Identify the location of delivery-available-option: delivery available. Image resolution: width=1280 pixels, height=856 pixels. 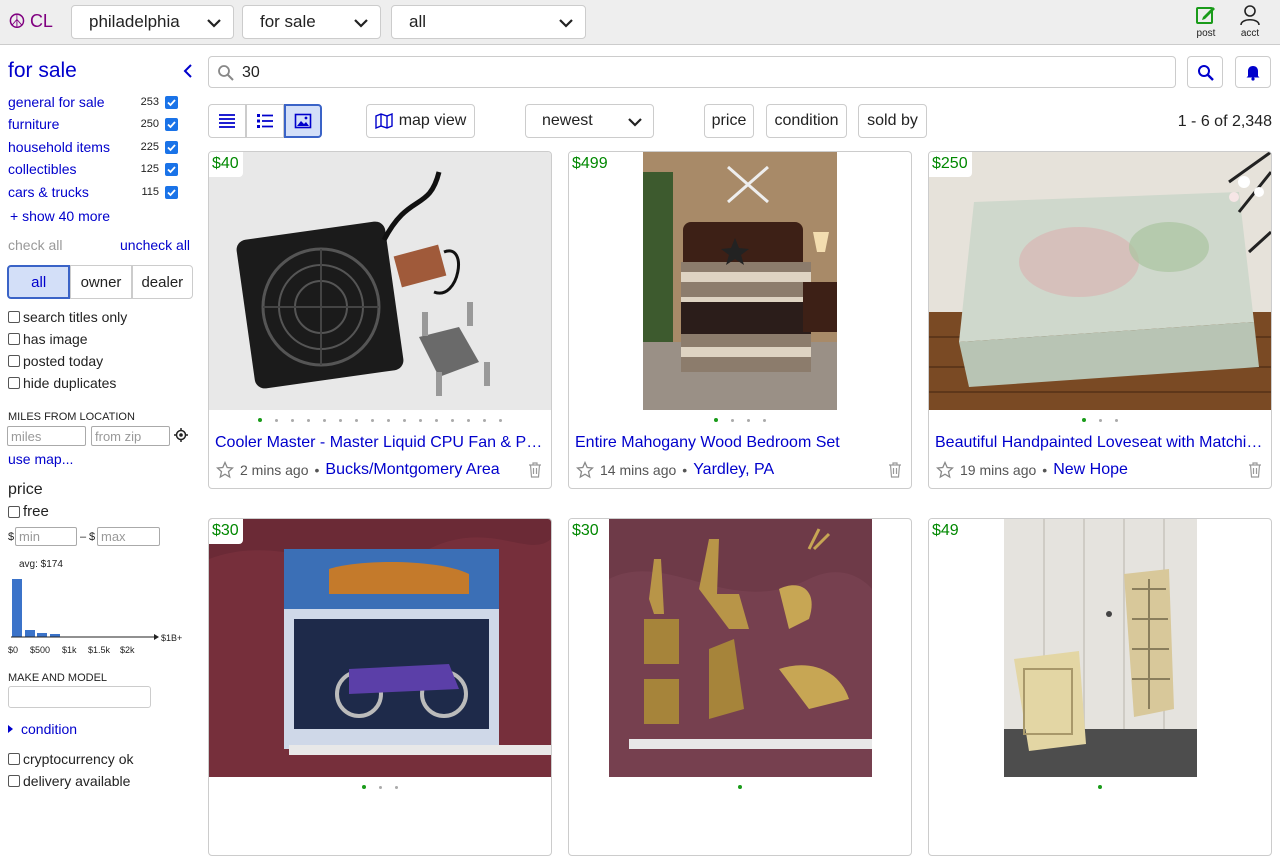
(69, 781).